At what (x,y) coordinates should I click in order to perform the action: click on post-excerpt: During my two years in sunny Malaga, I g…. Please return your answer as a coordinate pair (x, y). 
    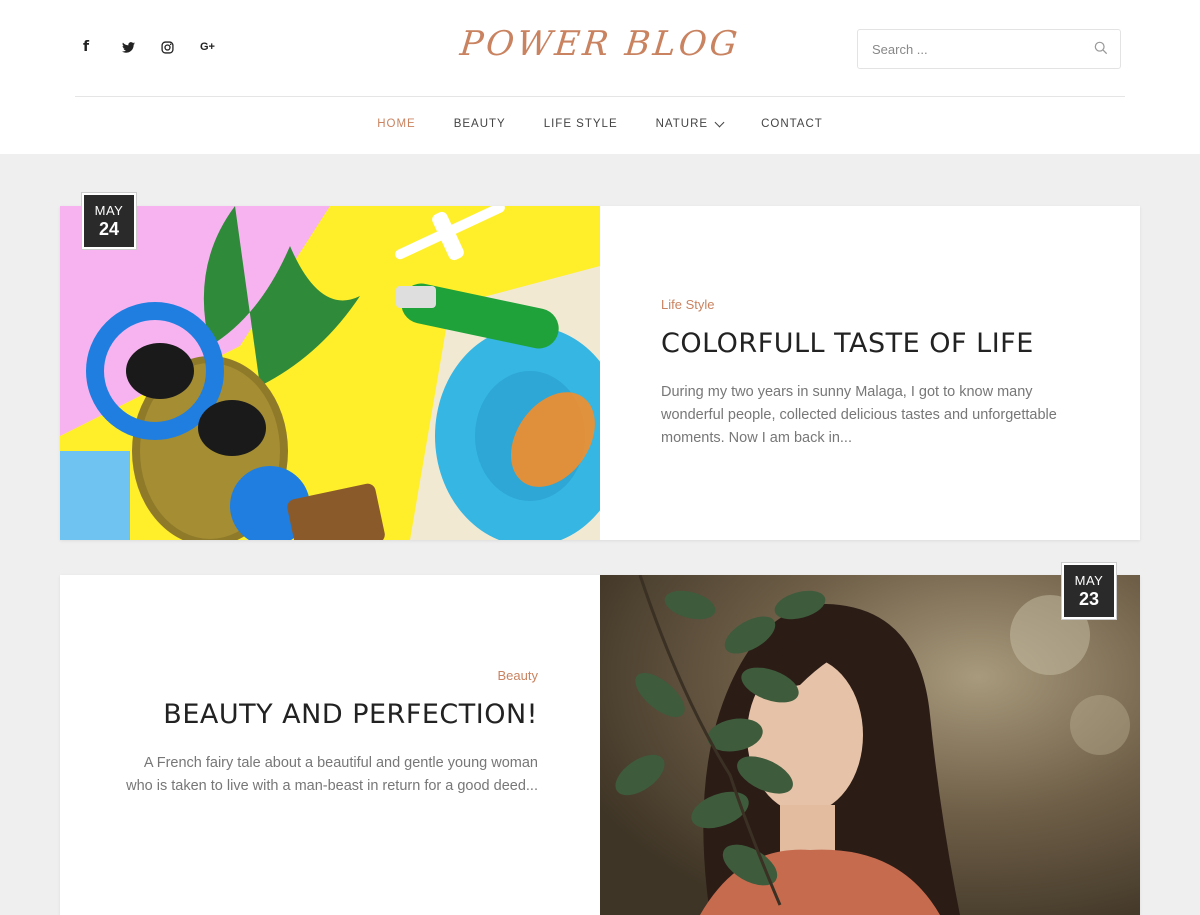
    Looking at the image, I should click on (859, 415).